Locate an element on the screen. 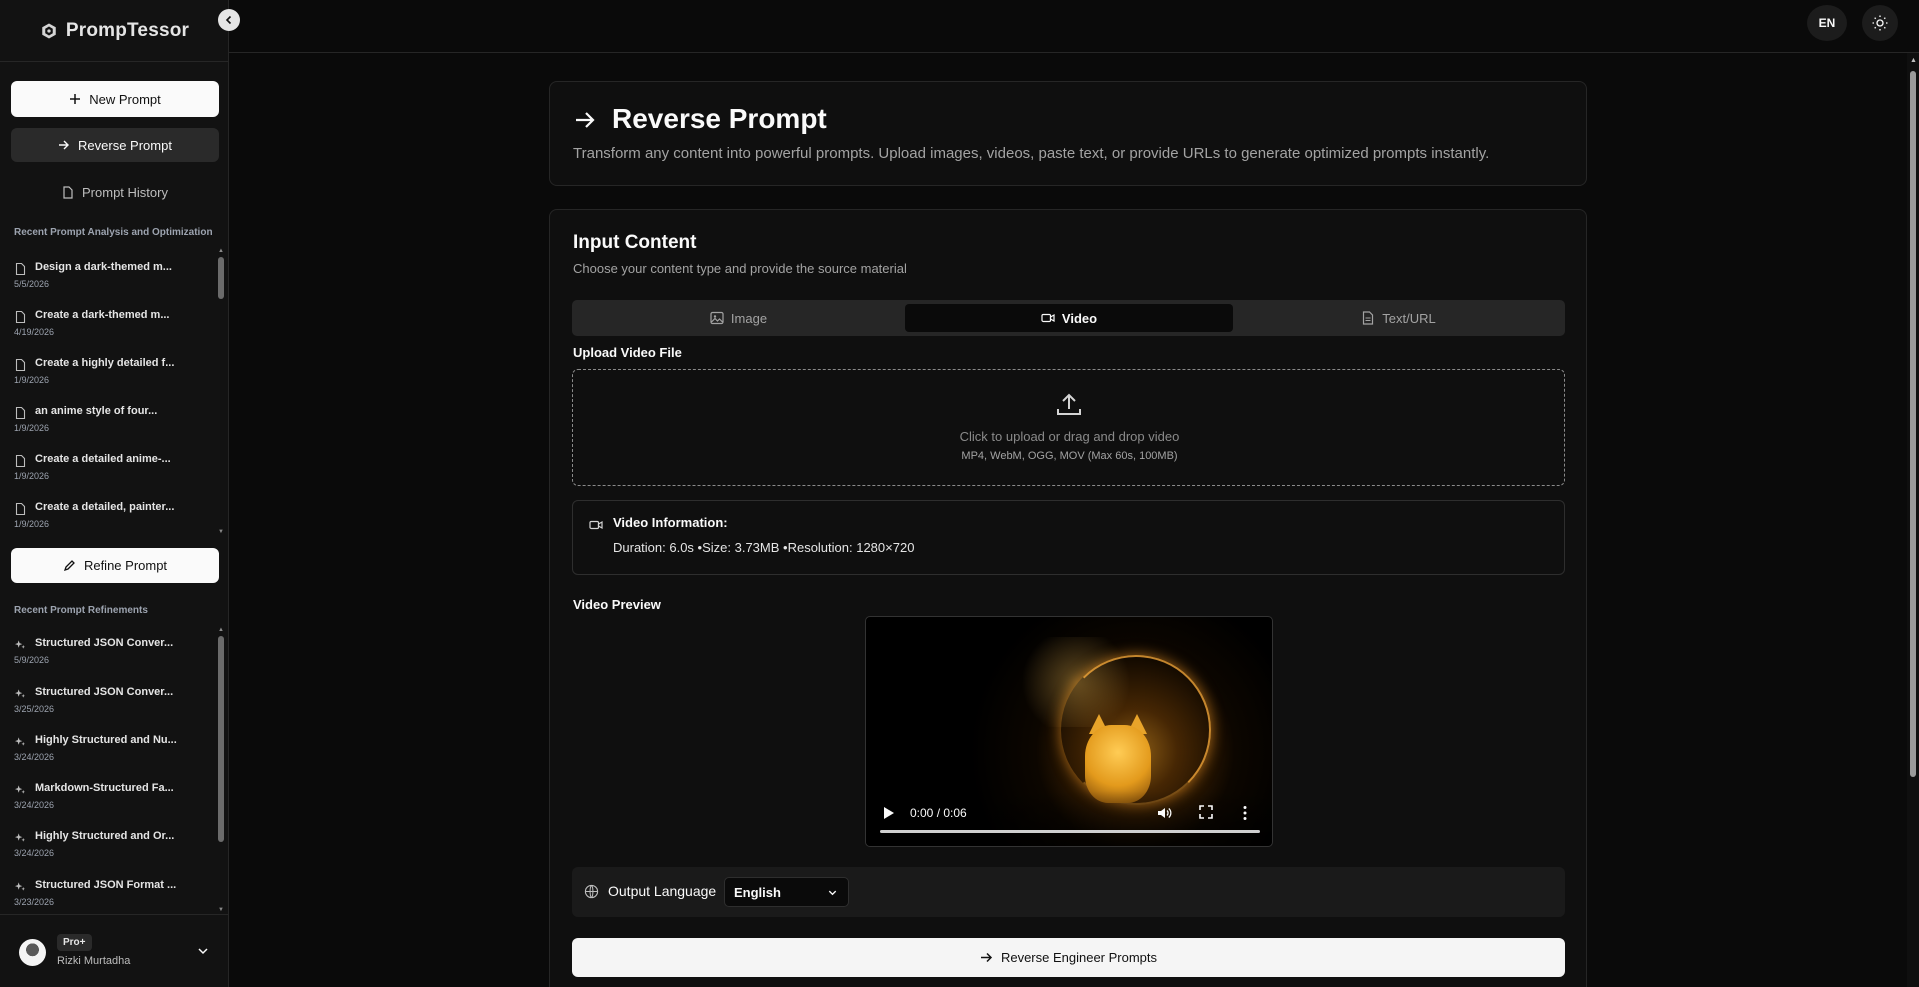 This screenshot has width=1919, height=987. tab-text-url: Text/URL is located at coordinates (1398, 318).